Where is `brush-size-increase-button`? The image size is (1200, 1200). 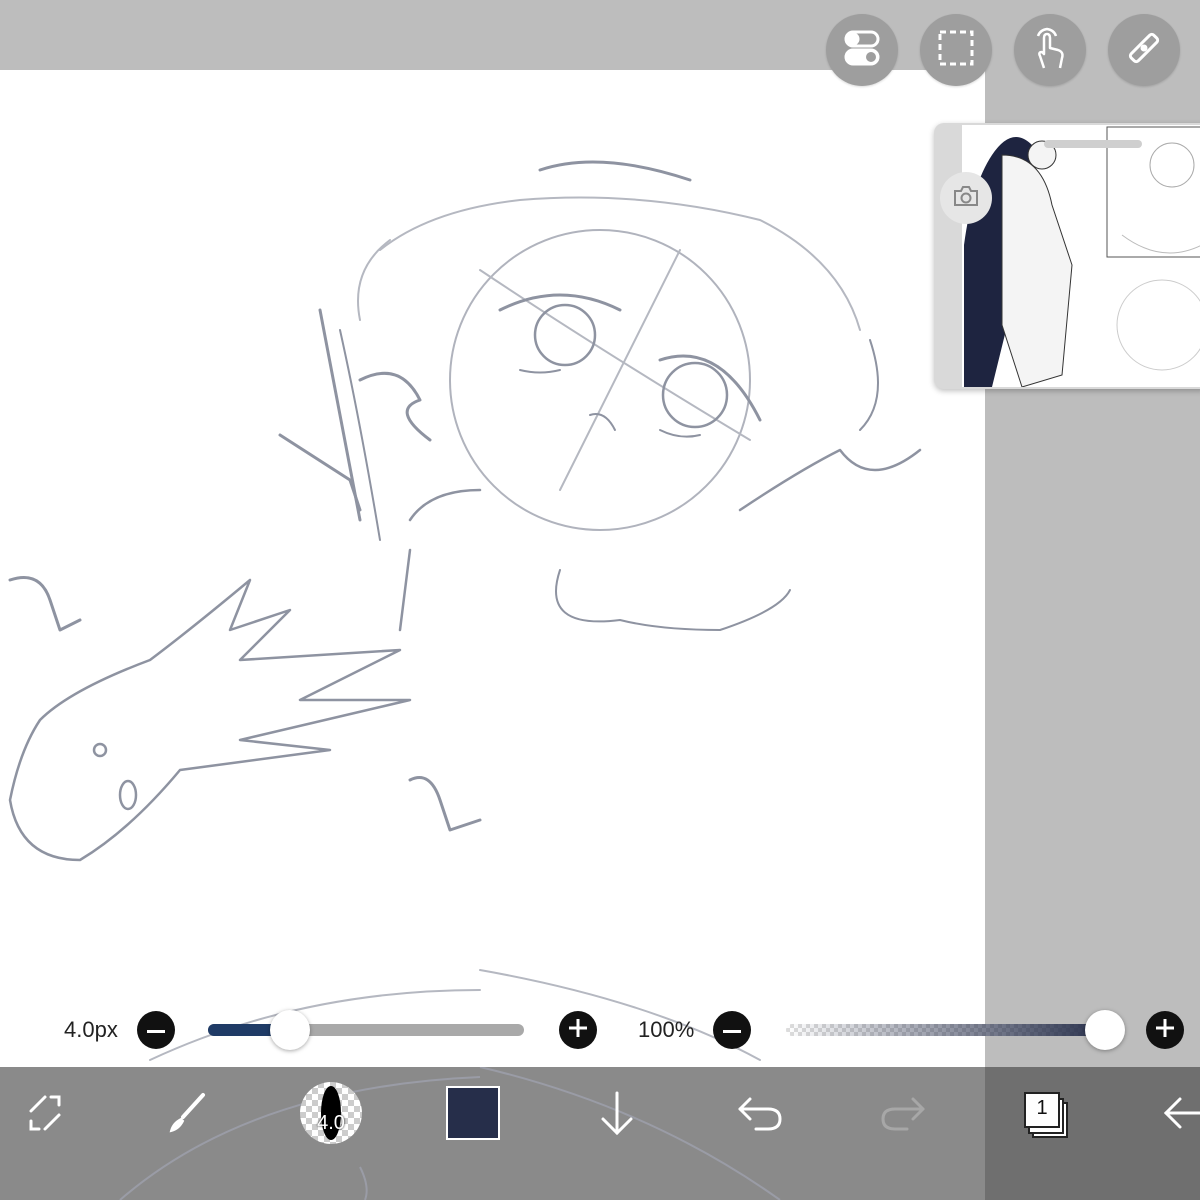
brush-size-increase-button is located at coordinates (578, 1030).